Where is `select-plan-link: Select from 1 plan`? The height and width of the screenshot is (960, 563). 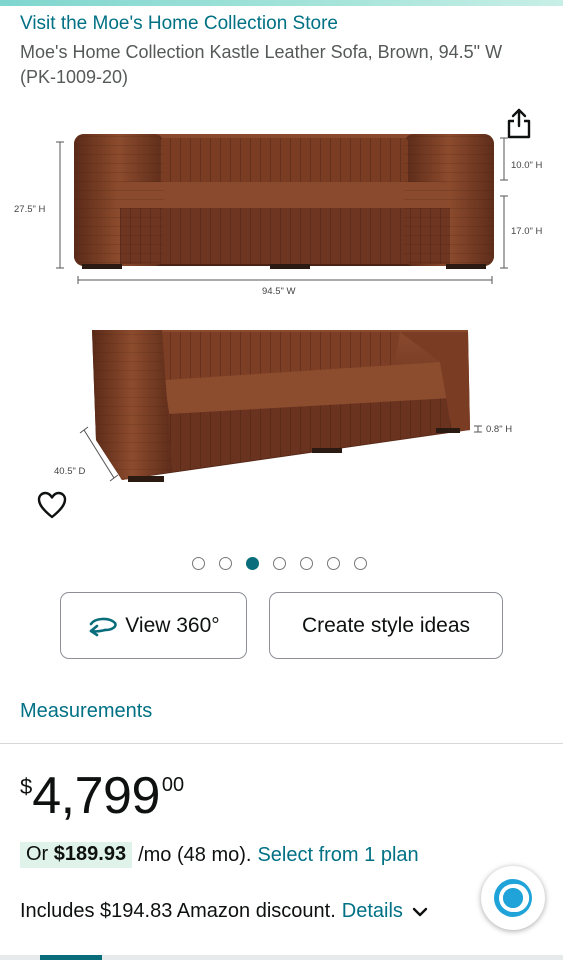
select-plan-link: Select from 1 plan is located at coordinates (337, 855).